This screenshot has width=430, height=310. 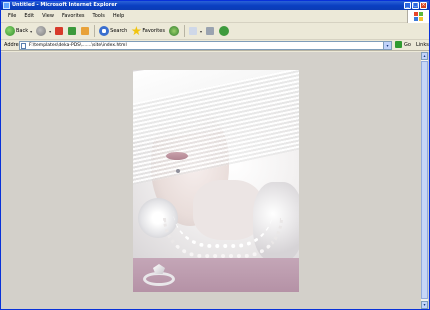 I want to click on search-label: Search, so click(x=119, y=31).